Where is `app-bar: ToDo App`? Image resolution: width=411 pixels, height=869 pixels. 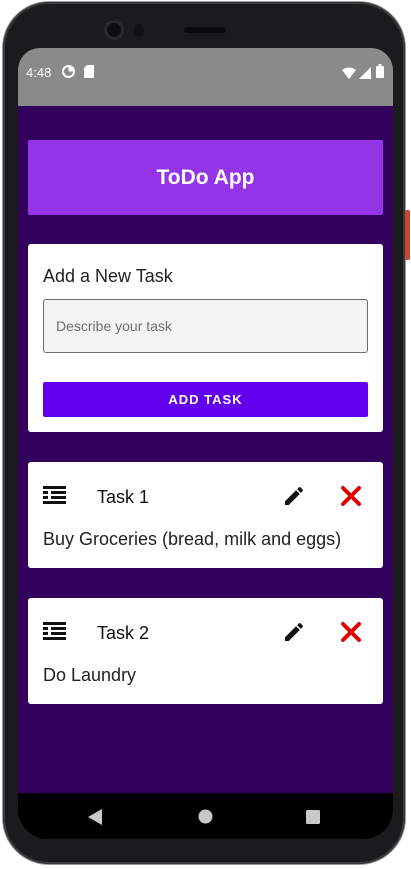
app-bar: ToDo App is located at coordinates (205, 177).